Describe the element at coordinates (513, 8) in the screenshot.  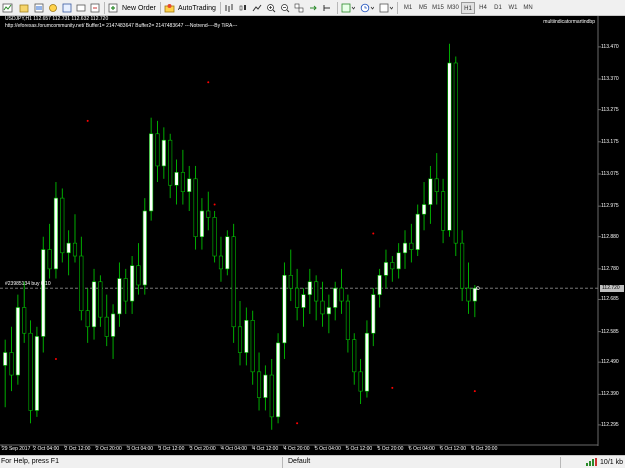
I see `timeframe-w1: W1` at that location.